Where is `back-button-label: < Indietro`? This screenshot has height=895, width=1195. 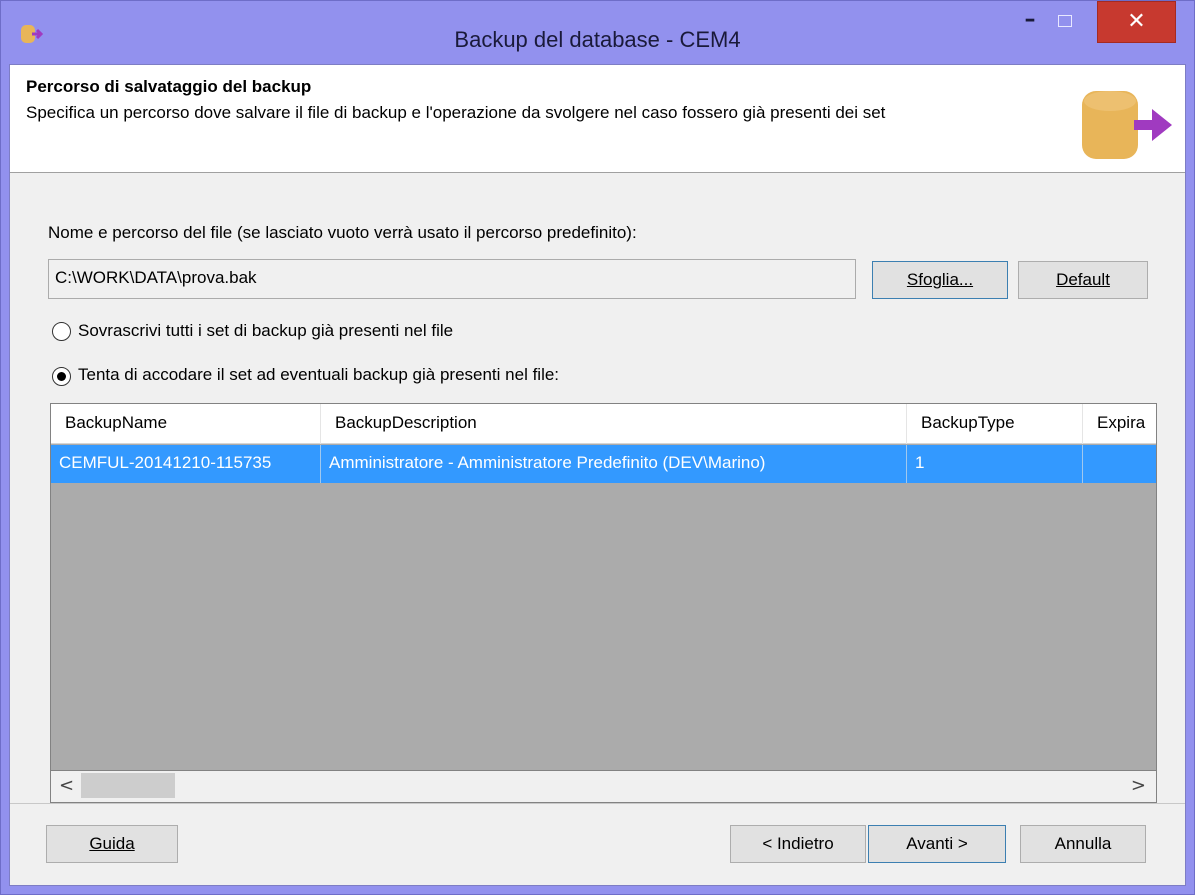 back-button-label: < Indietro is located at coordinates (798, 843).